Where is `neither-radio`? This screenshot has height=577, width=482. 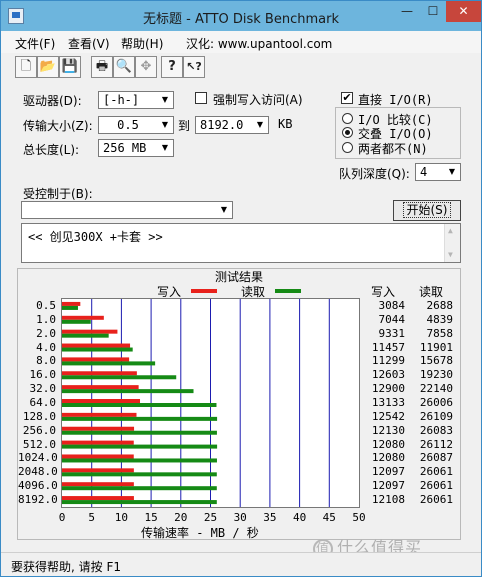
neither-radio is located at coordinates (347, 147).